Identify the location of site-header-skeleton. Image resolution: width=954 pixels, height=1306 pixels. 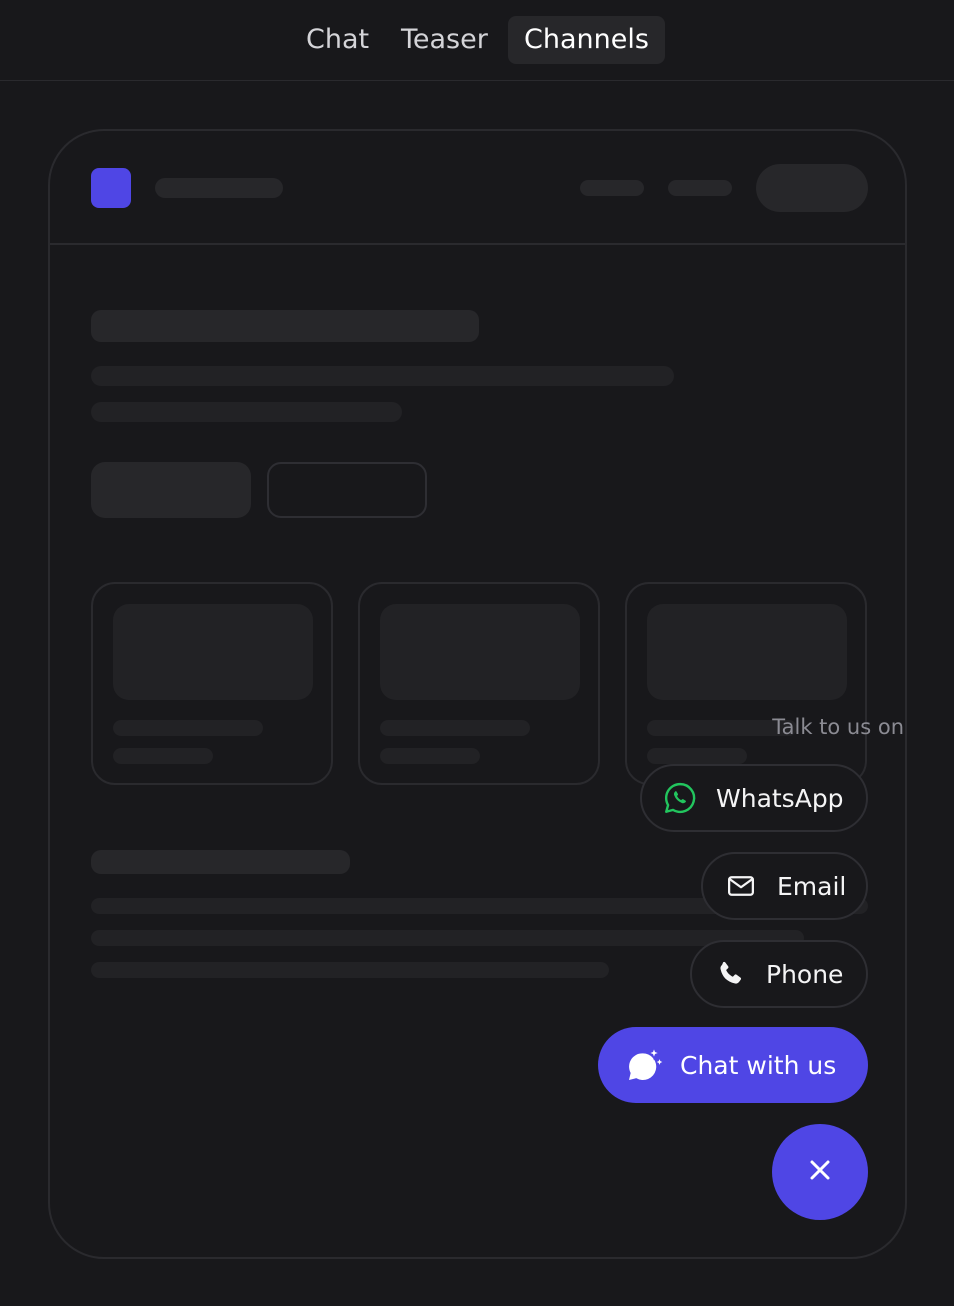
(477, 188).